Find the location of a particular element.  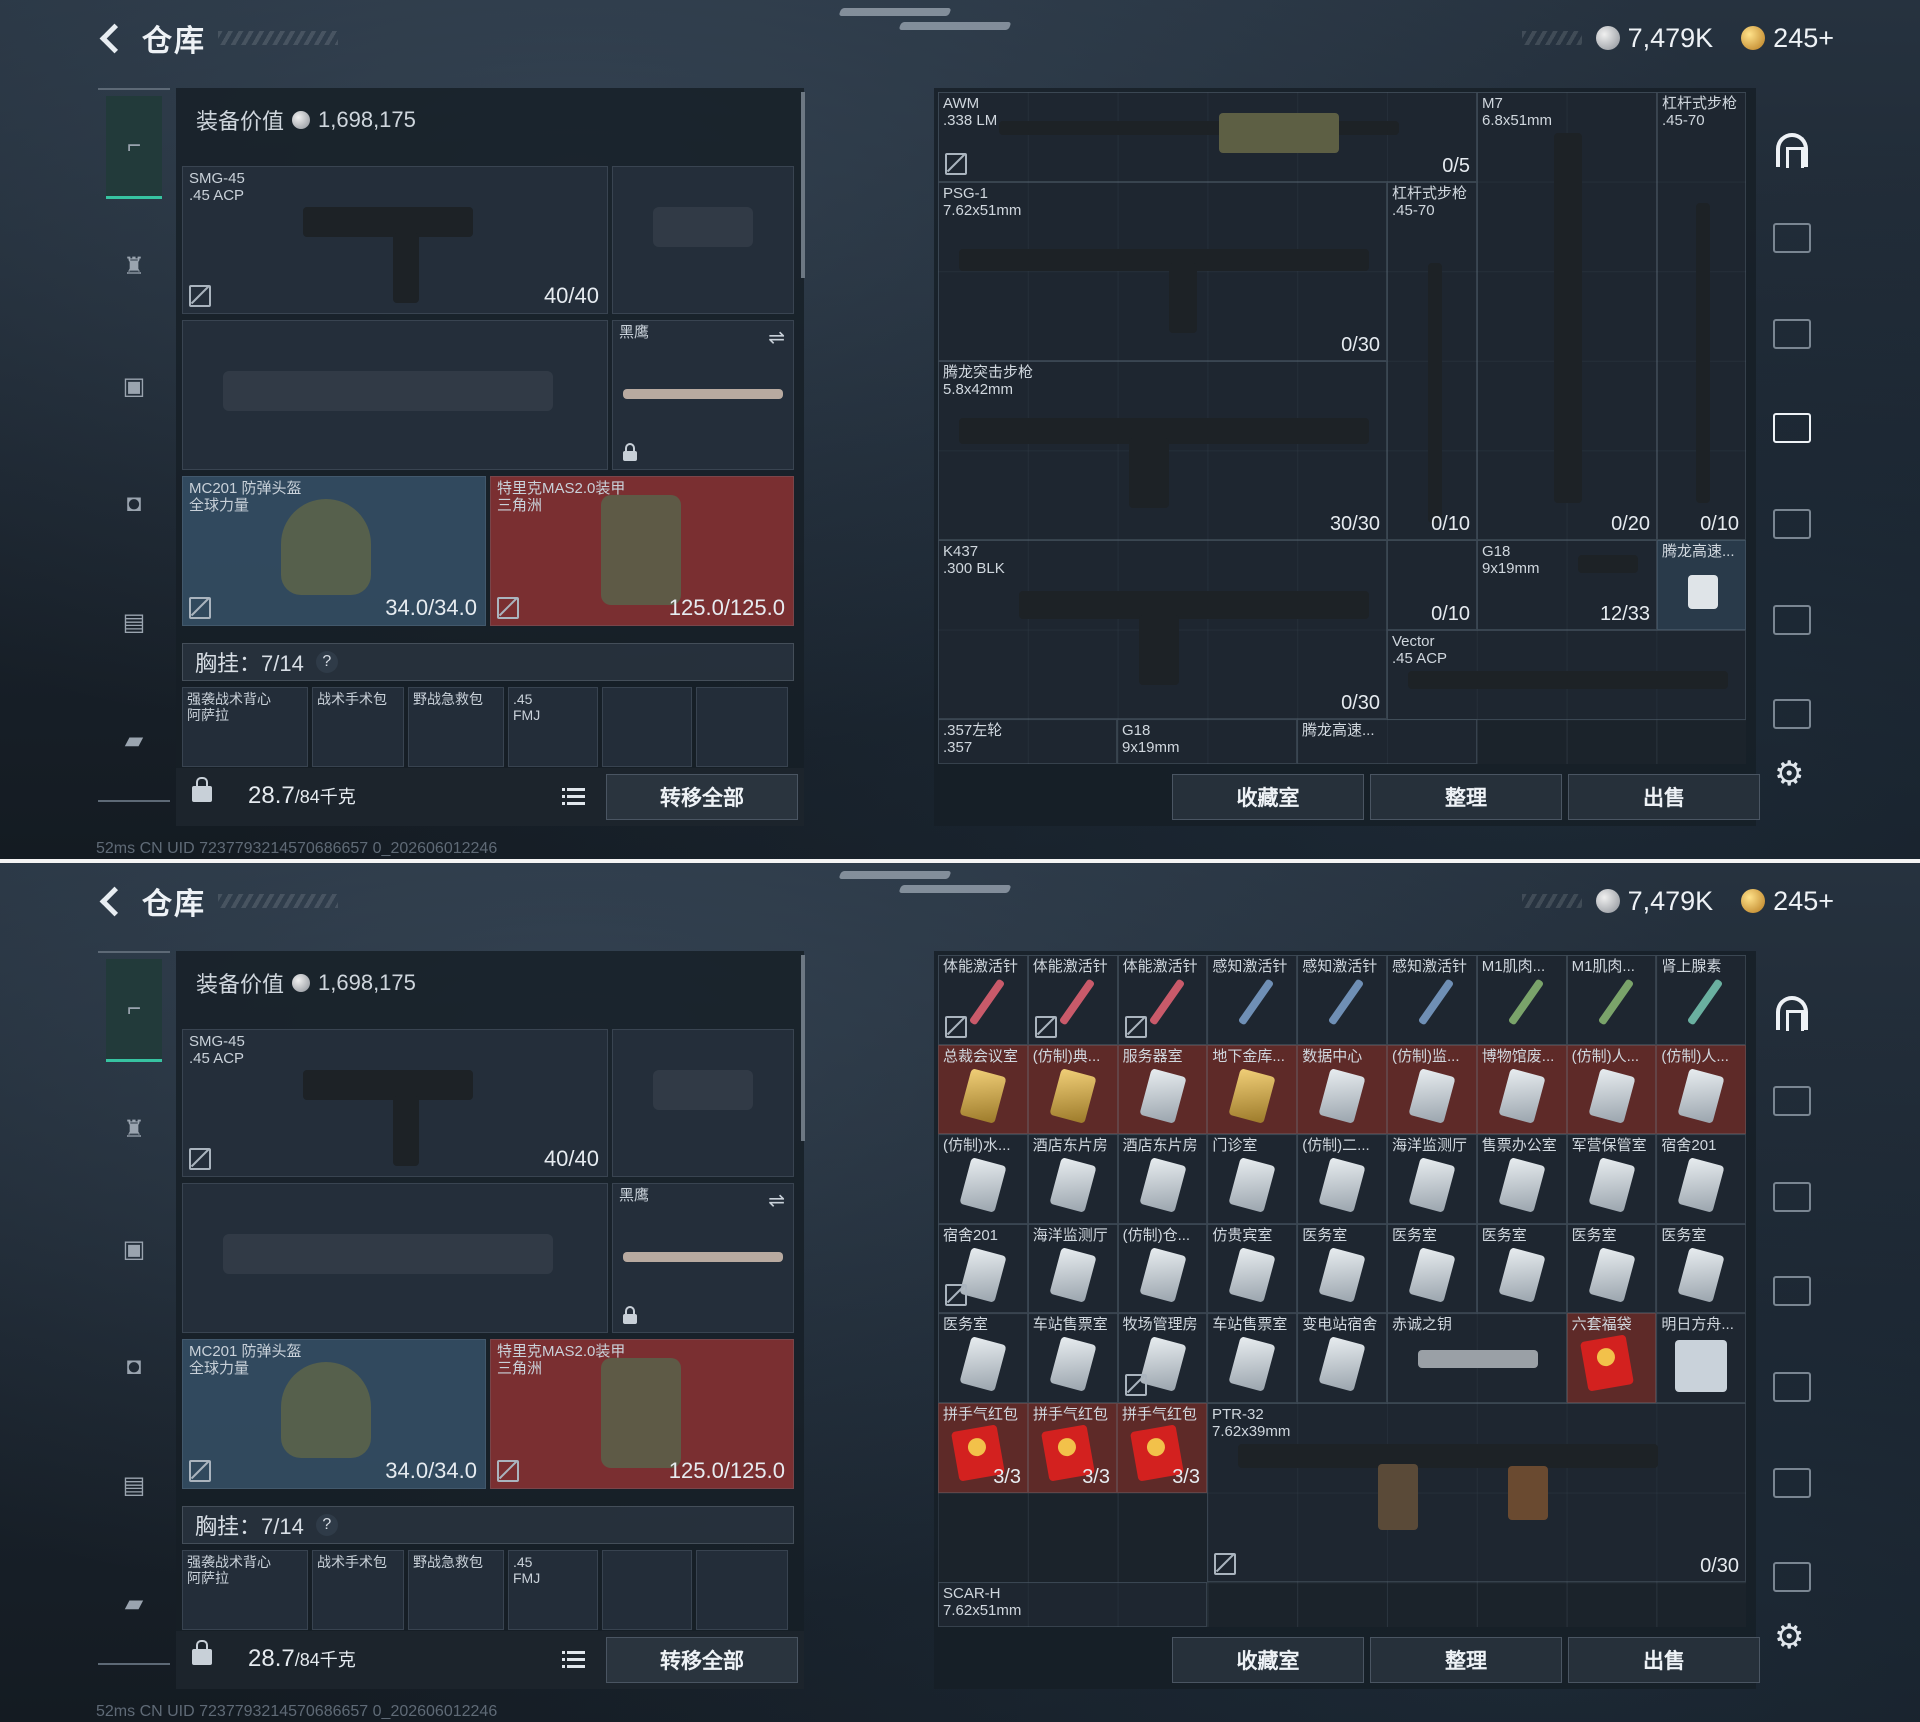

nav-backpack-icon: ◘ is located at coordinates (134, 504).